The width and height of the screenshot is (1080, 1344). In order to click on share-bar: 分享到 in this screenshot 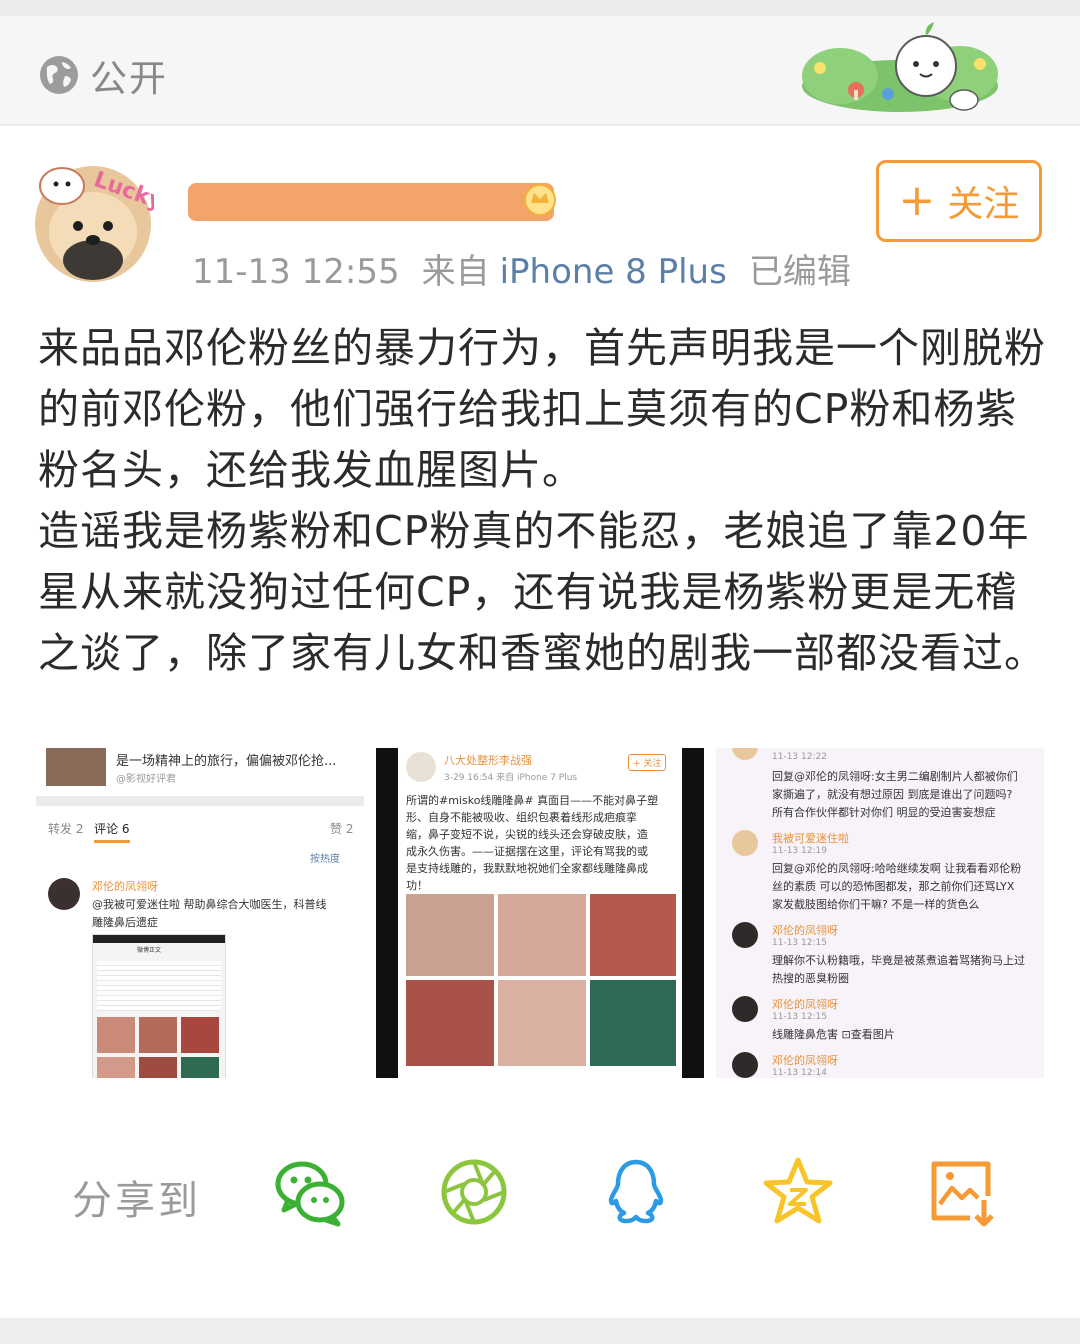, I will do `click(540, 1190)`.